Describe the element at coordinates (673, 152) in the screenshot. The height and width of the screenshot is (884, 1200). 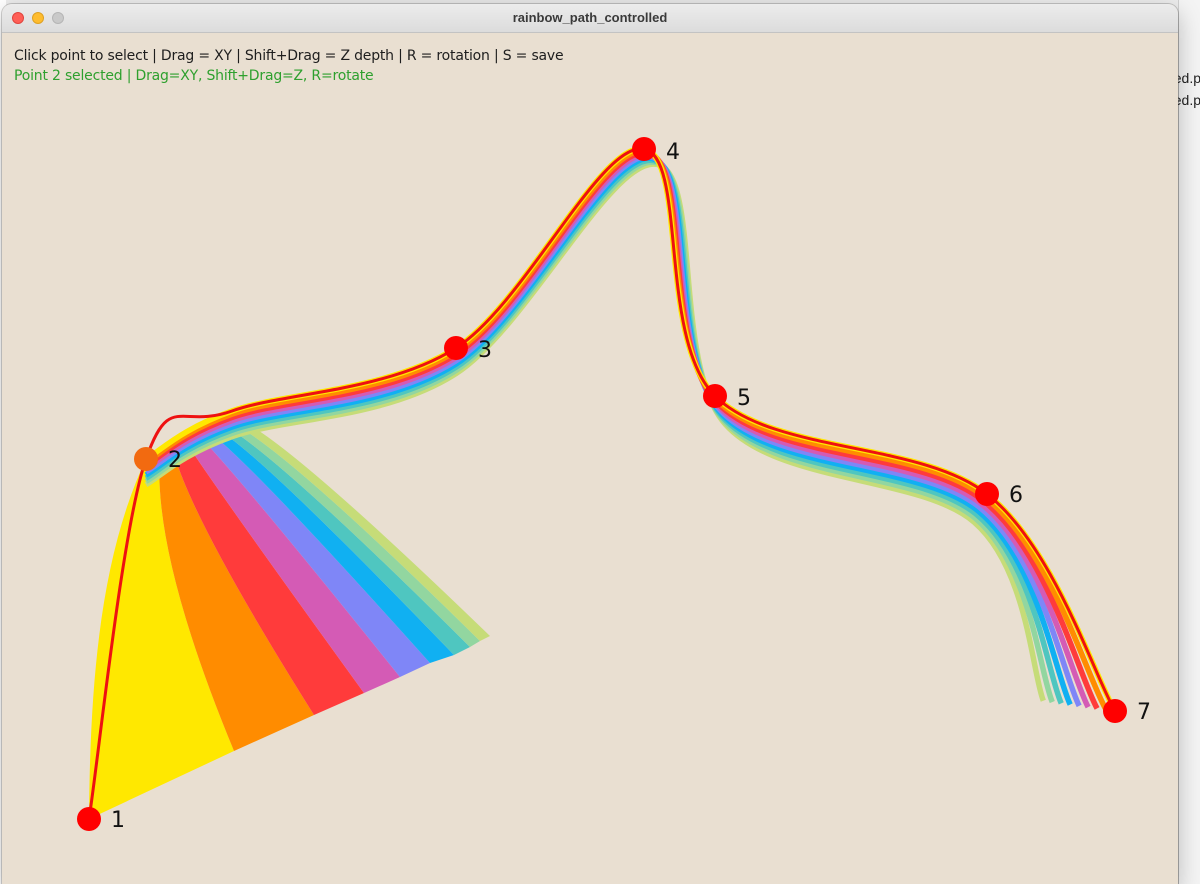
I see `control-point-label: 4` at that location.